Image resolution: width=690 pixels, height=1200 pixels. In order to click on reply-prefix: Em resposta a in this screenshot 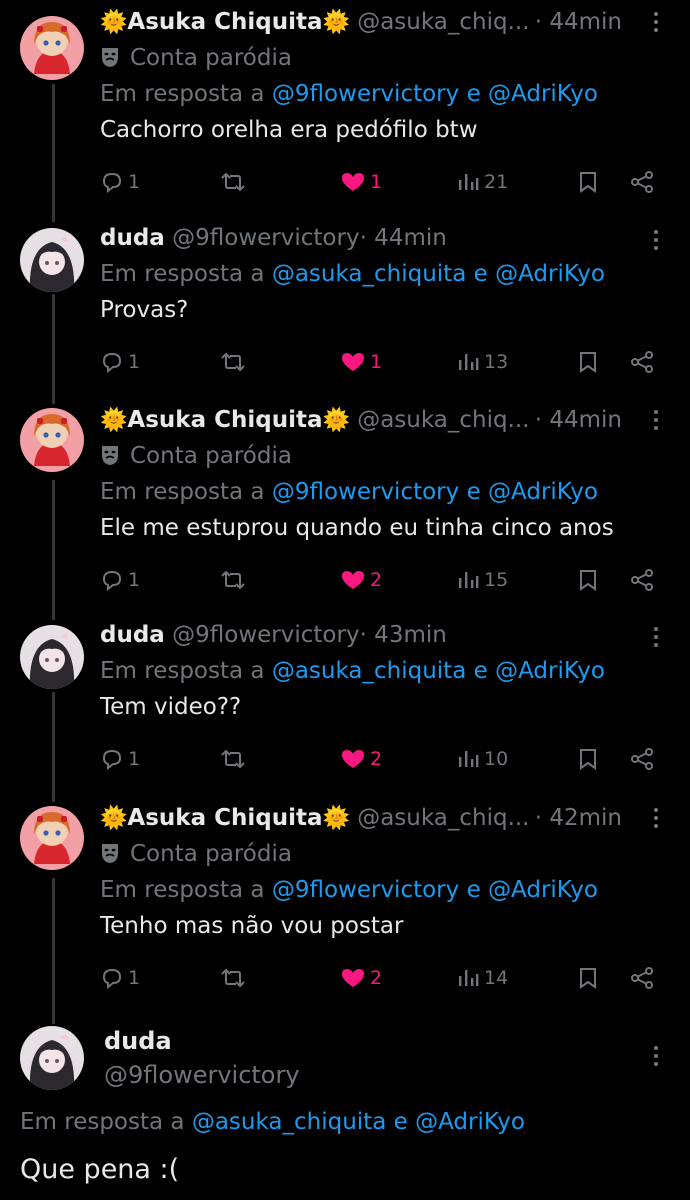, I will do `click(182, 492)`.